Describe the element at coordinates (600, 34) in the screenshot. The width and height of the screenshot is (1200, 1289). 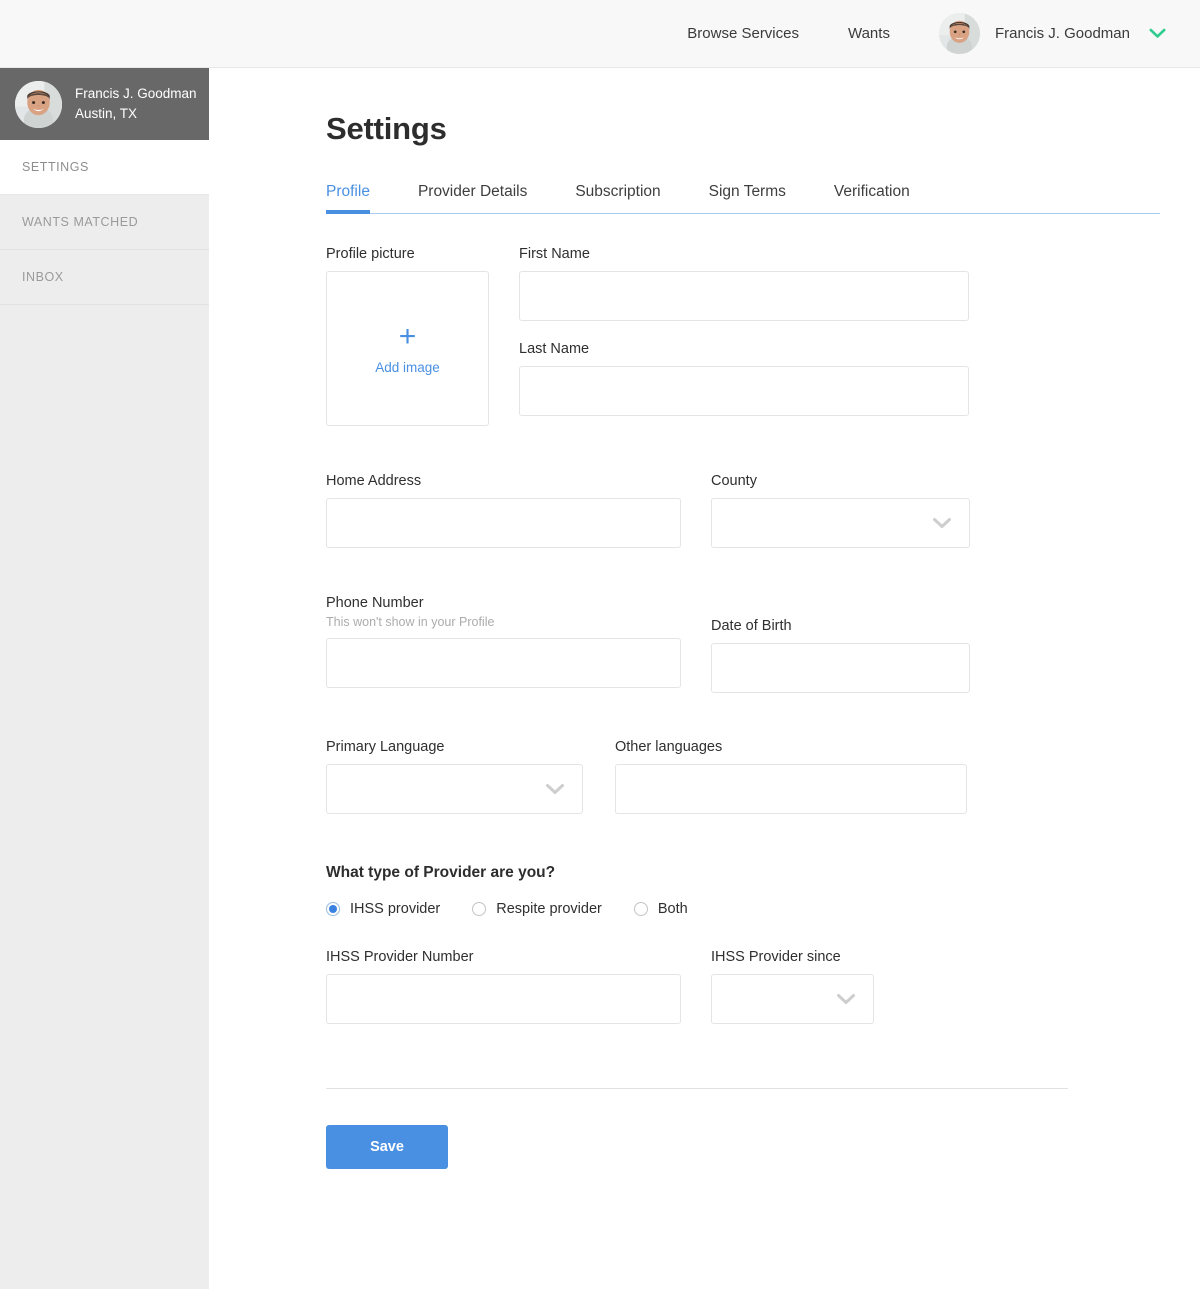
I see `top-navigation-bar: Browse Services Wants Francis J. Goodman` at that location.